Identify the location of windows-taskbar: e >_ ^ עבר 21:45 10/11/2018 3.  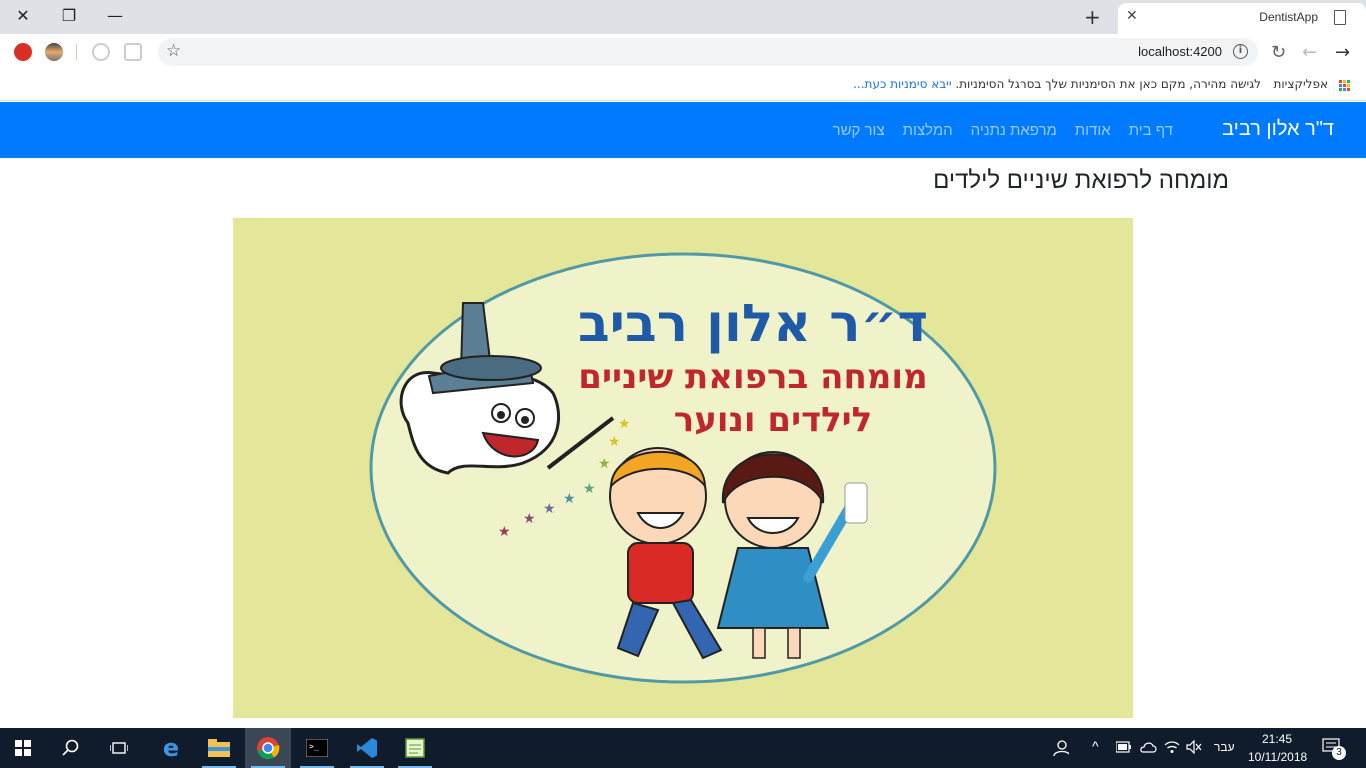
(683, 748).